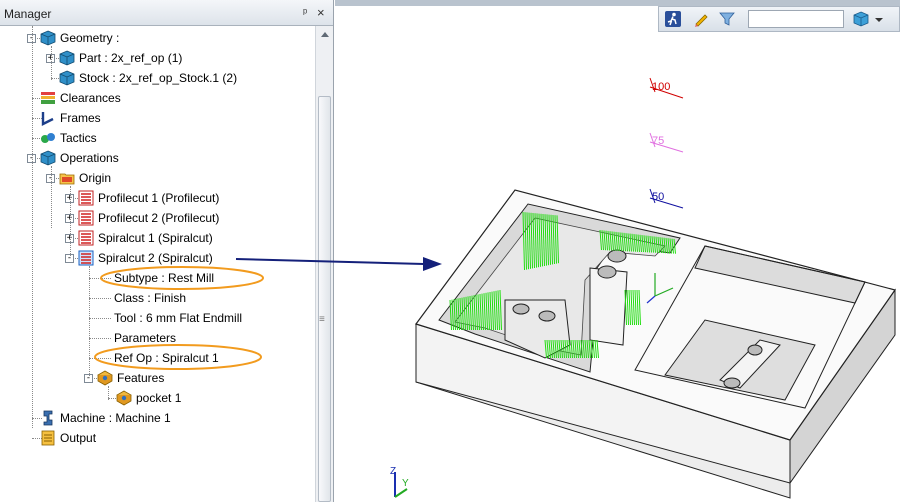  What do you see at coordinates (105, 378) in the screenshot?
I see `features-icon` at bounding box center [105, 378].